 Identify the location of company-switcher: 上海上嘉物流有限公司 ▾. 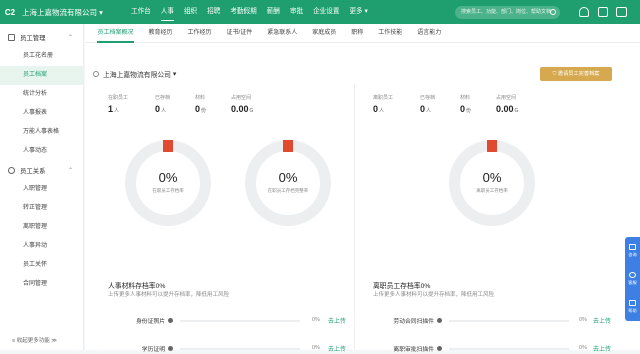
(74, 12).